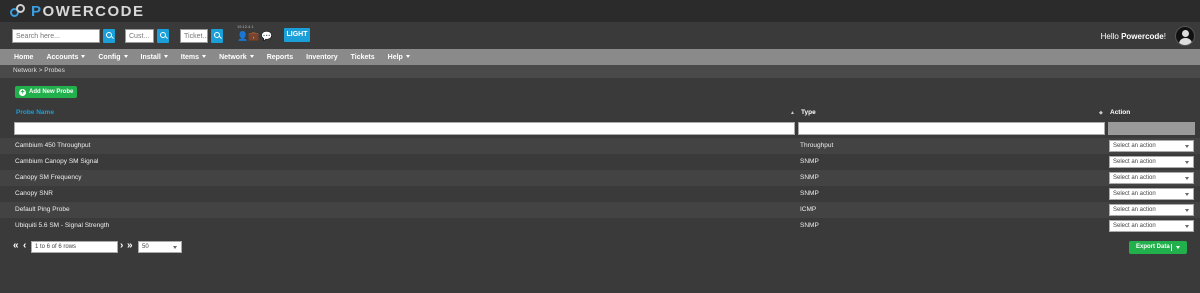 This screenshot has height=293, width=1200. Describe the element at coordinates (1101, 113) in the screenshot. I see `sort-icon: ◆` at that location.